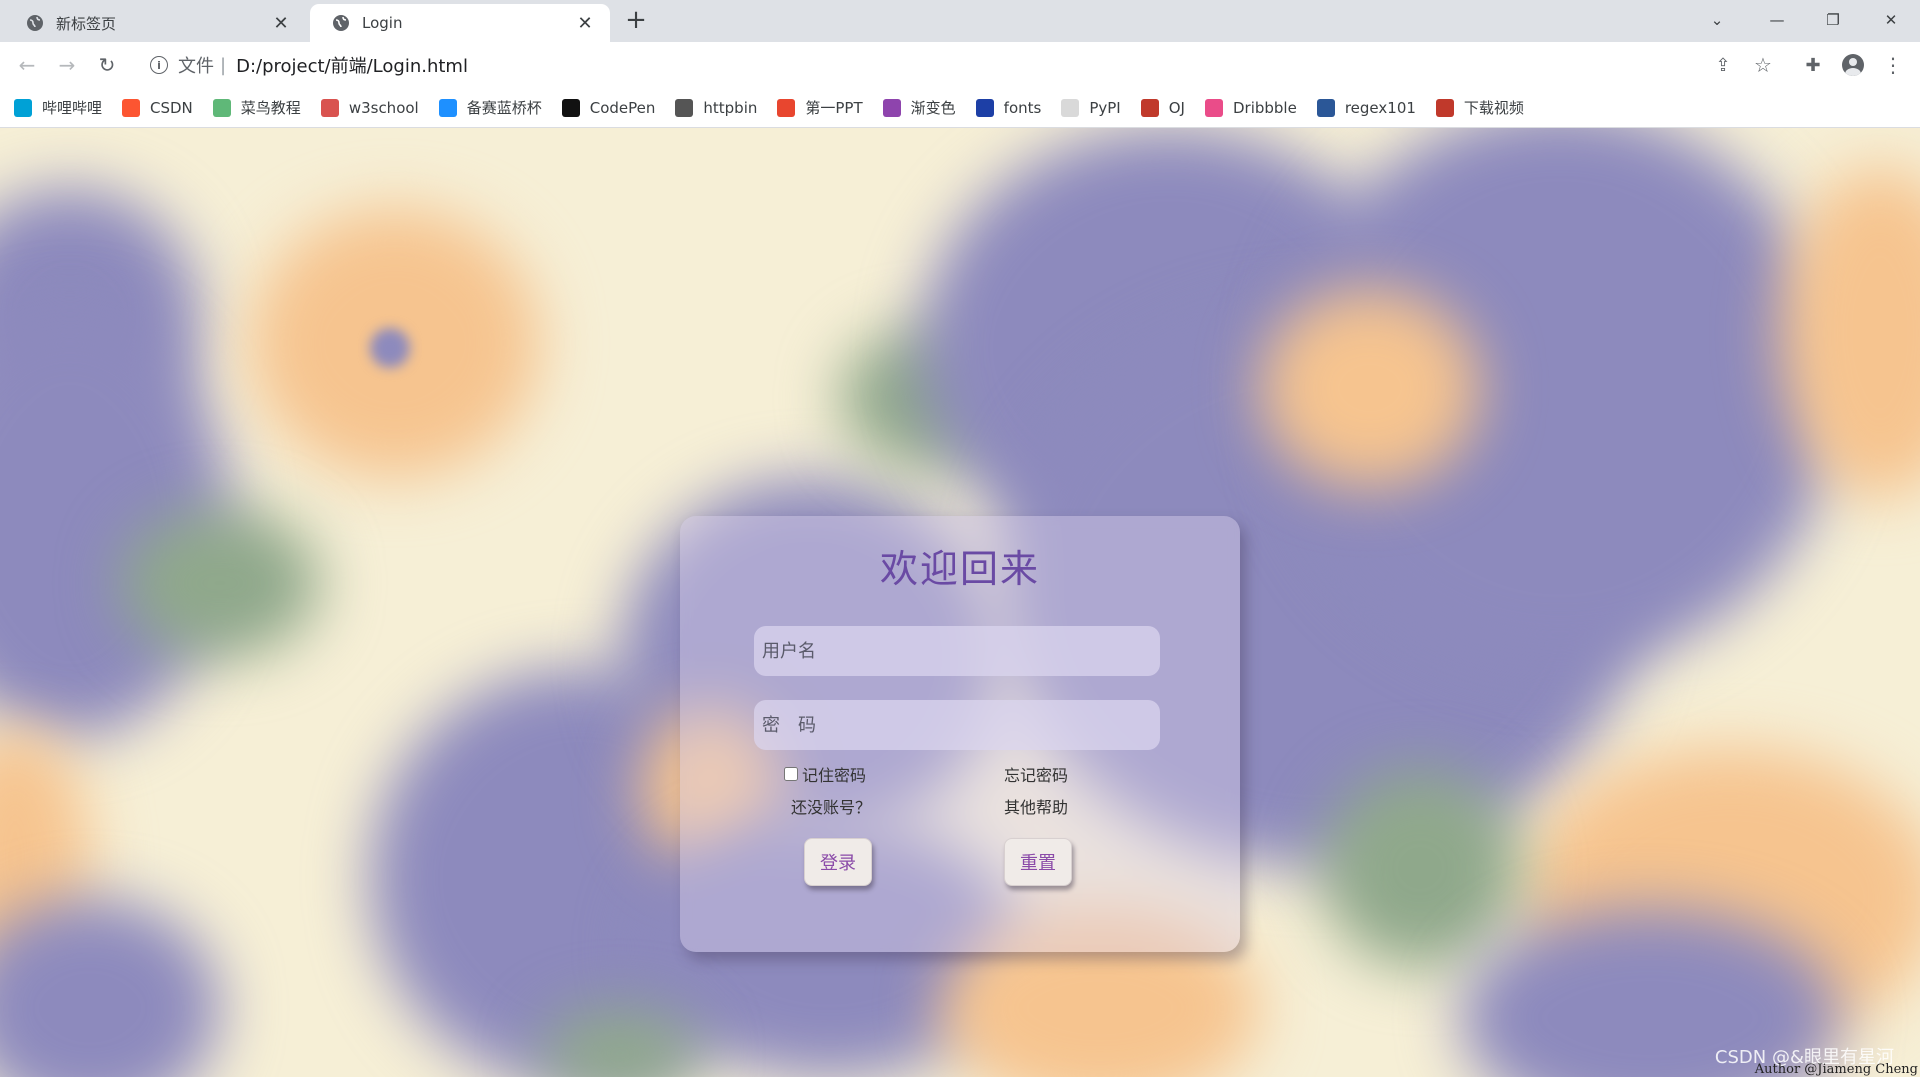 The height and width of the screenshot is (1077, 1920). I want to click on bookmark-codepen: CodePen, so click(608, 107).